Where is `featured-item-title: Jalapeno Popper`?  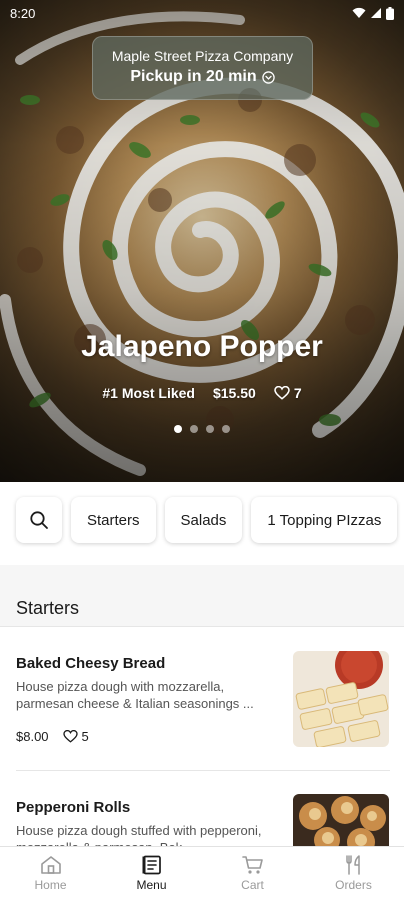 featured-item-title: Jalapeno Popper is located at coordinates (202, 346).